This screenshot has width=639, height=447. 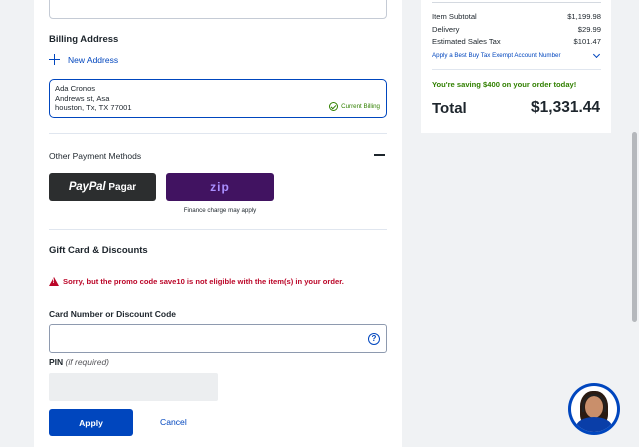 What do you see at coordinates (466, 41) in the screenshot?
I see `summary-row-label: Estimated Sales Tax` at bounding box center [466, 41].